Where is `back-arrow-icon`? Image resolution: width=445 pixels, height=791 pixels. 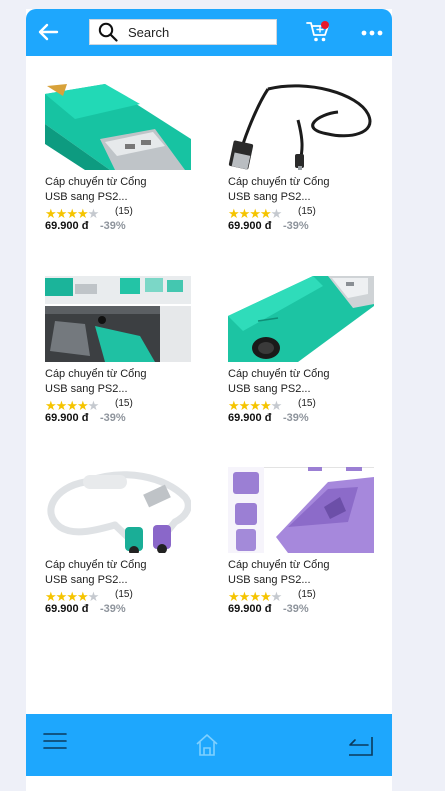 back-arrow-icon is located at coordinates (48, 32).